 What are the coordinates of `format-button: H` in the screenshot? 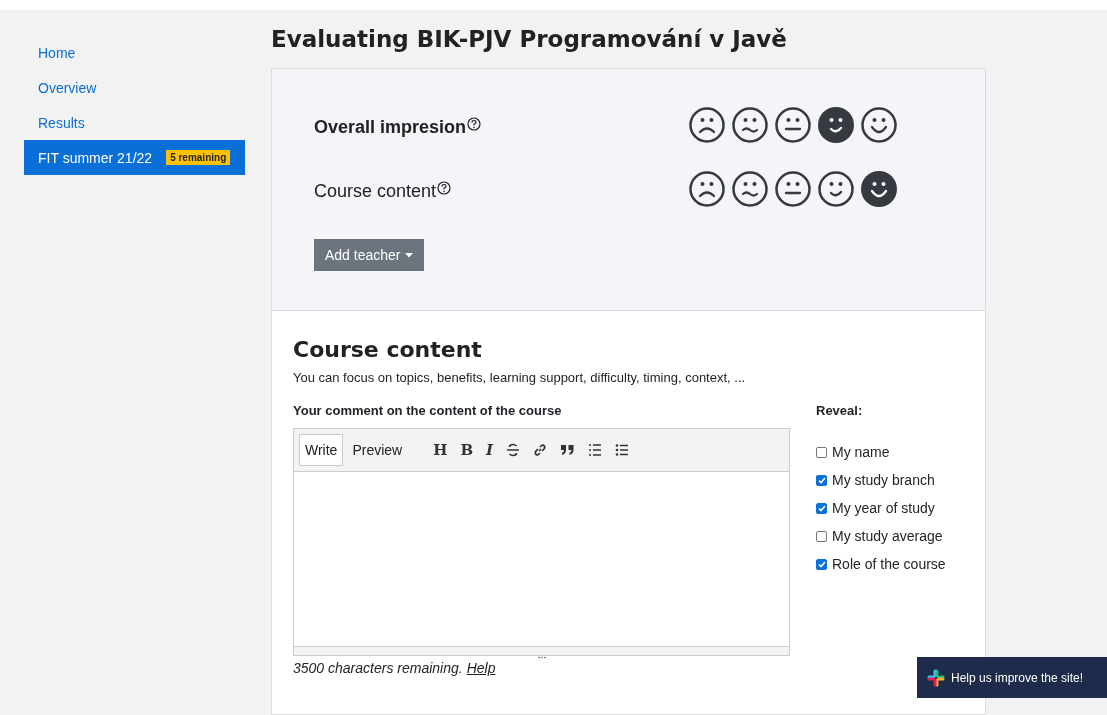 It's located at (440, 450).